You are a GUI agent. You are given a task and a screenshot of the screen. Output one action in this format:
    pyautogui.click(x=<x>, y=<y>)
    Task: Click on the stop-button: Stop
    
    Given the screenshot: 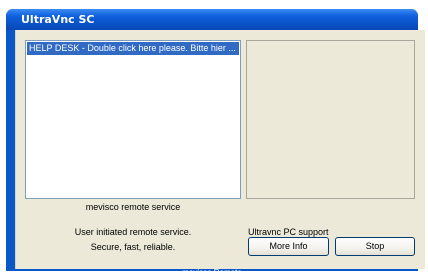 What is the action you would take?
    pyautogui.click(x=375, y=246)
    